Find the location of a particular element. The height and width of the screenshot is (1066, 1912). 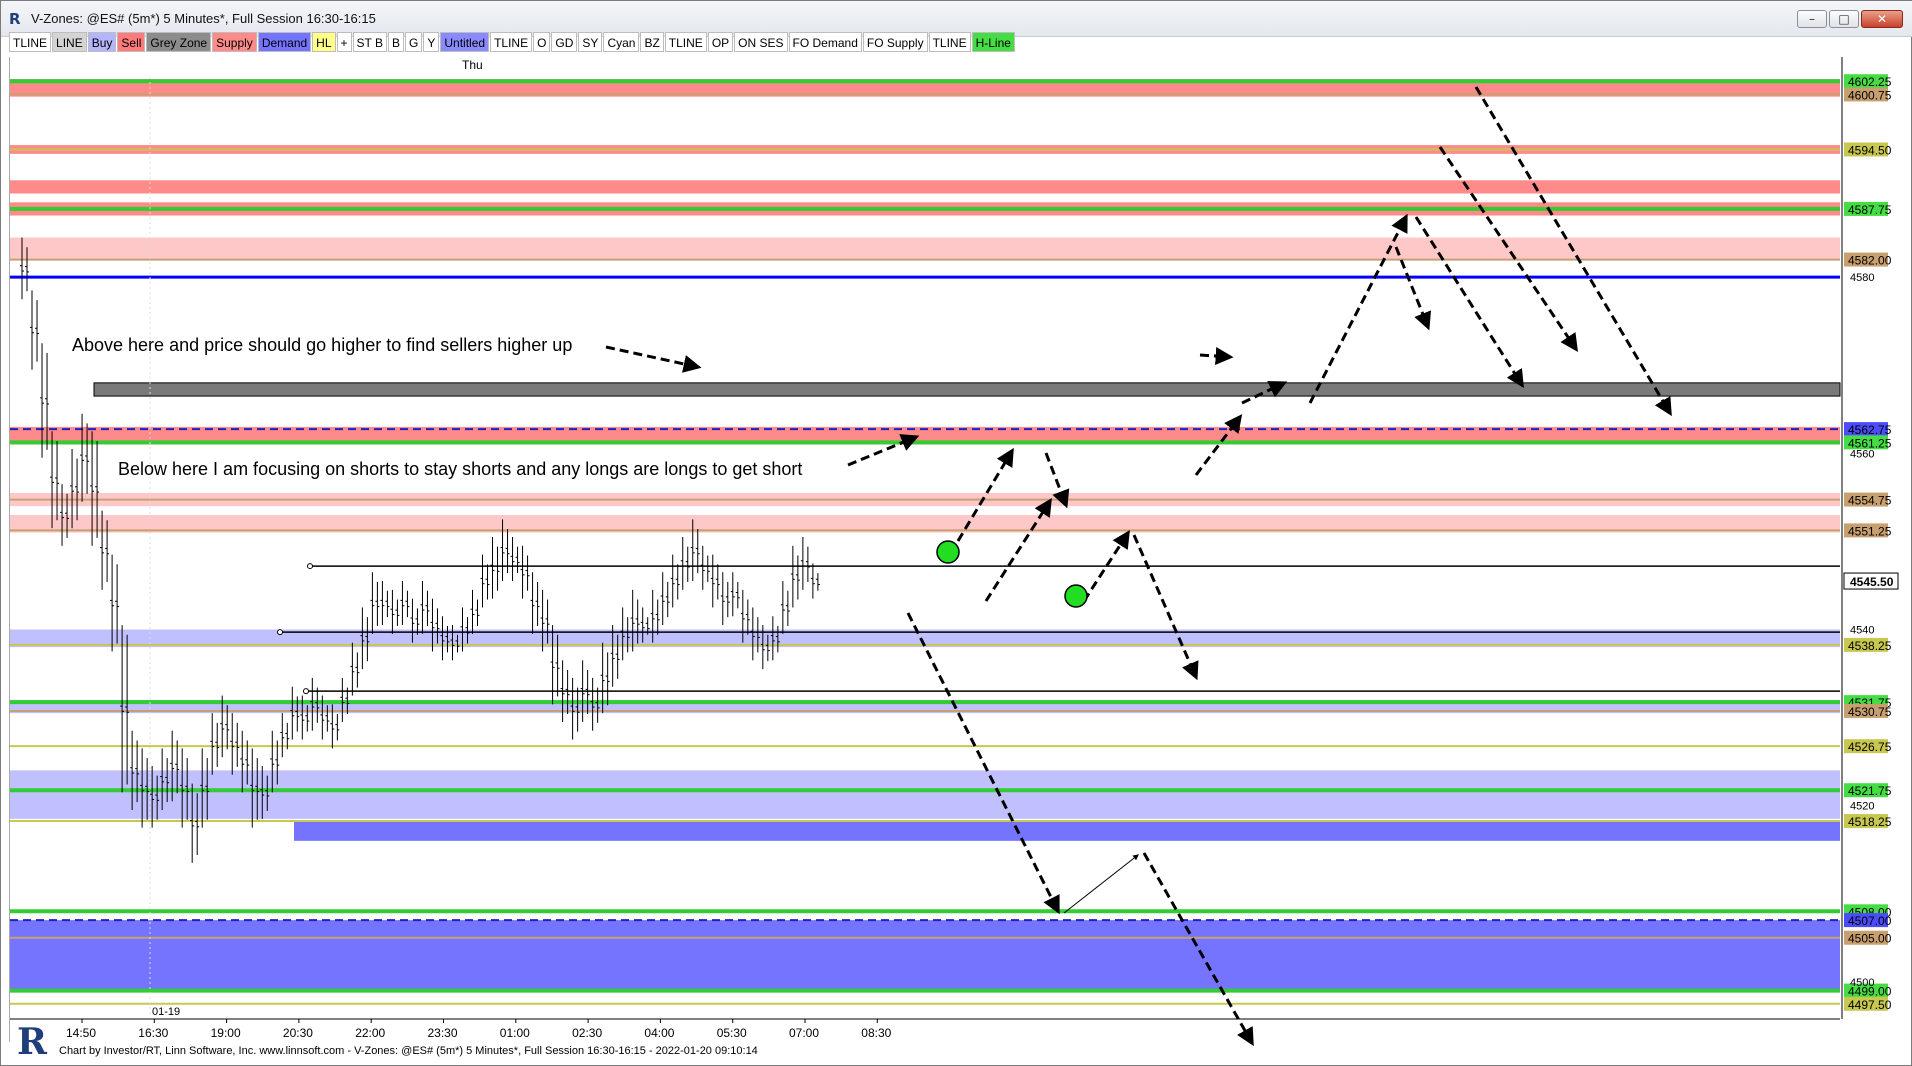

toolbar-button-12: Y is located at coordinates (431, 42).